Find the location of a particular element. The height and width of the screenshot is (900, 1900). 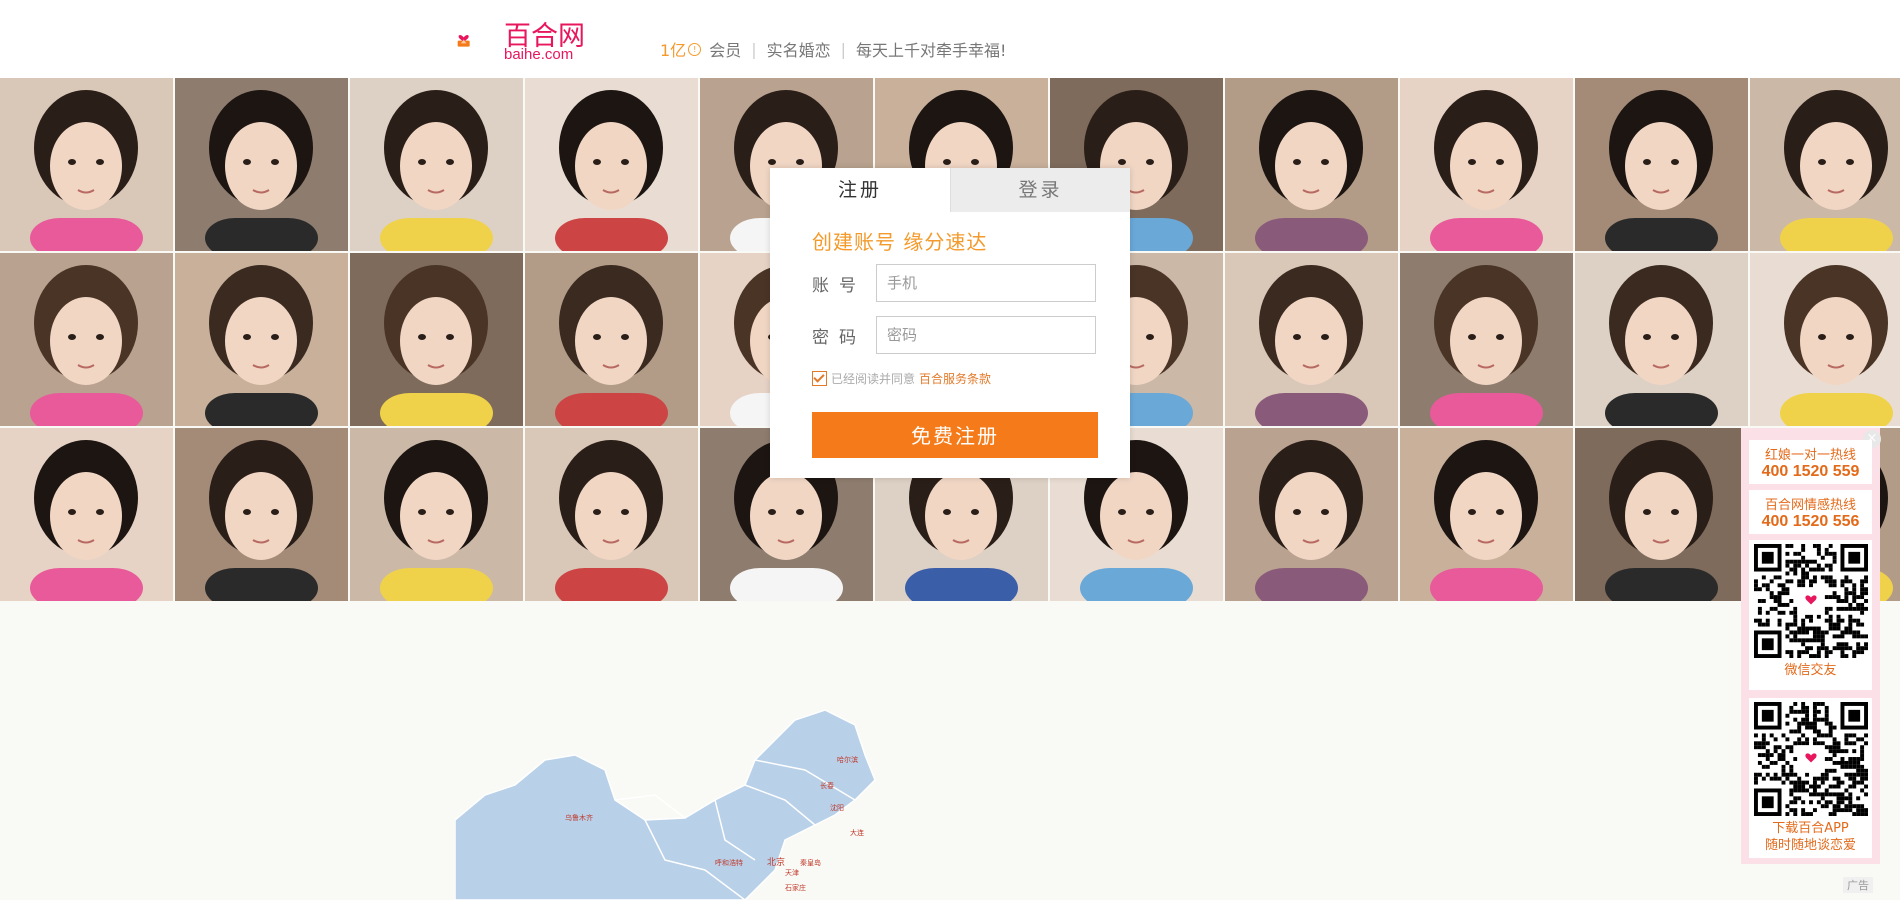

tab-login: 登录 is located at coordinates (1040, 190).